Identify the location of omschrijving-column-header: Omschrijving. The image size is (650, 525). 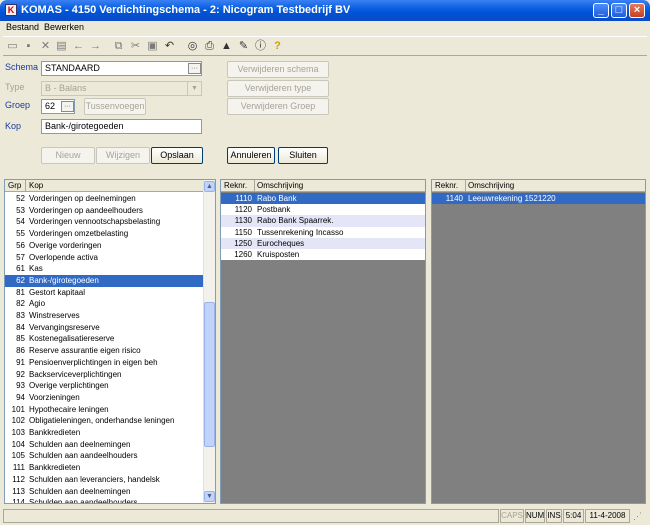
(280, 185).